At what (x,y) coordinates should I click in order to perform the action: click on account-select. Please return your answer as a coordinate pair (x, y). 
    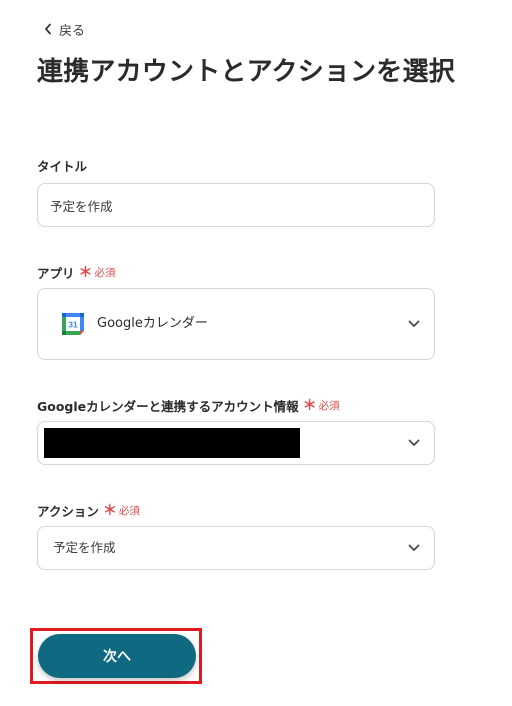
    Looking at the image, I should click on (236, 443).